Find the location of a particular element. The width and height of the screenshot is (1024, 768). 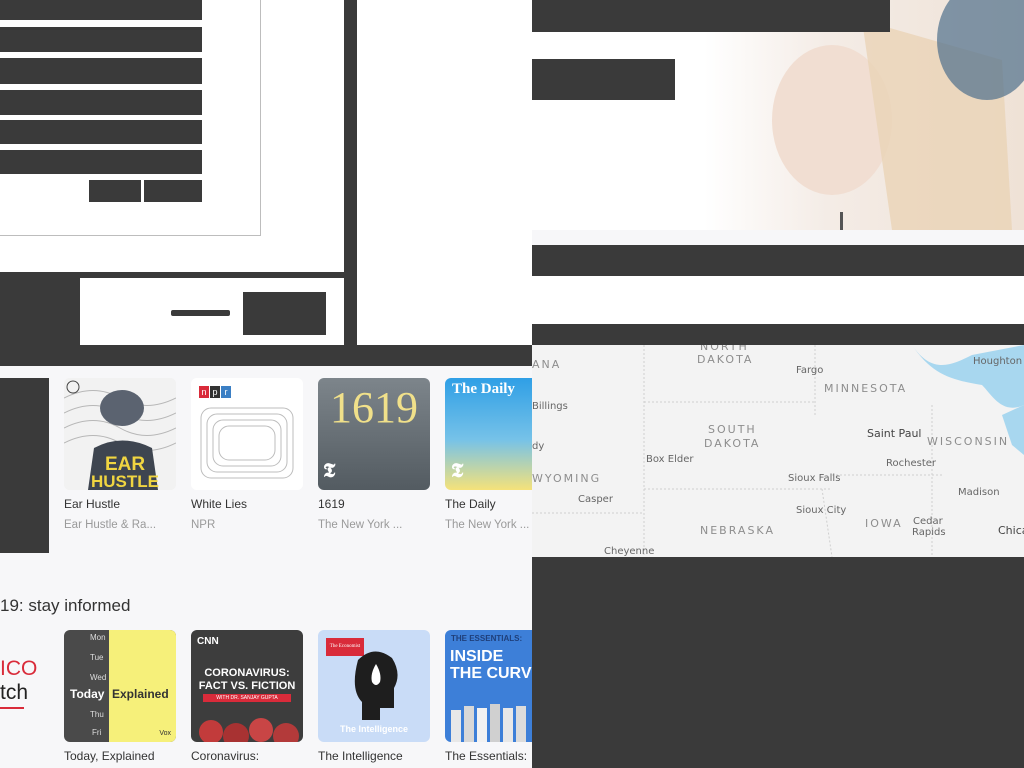

map-city-rapids: Rapids is located at coordinates (929, 532).